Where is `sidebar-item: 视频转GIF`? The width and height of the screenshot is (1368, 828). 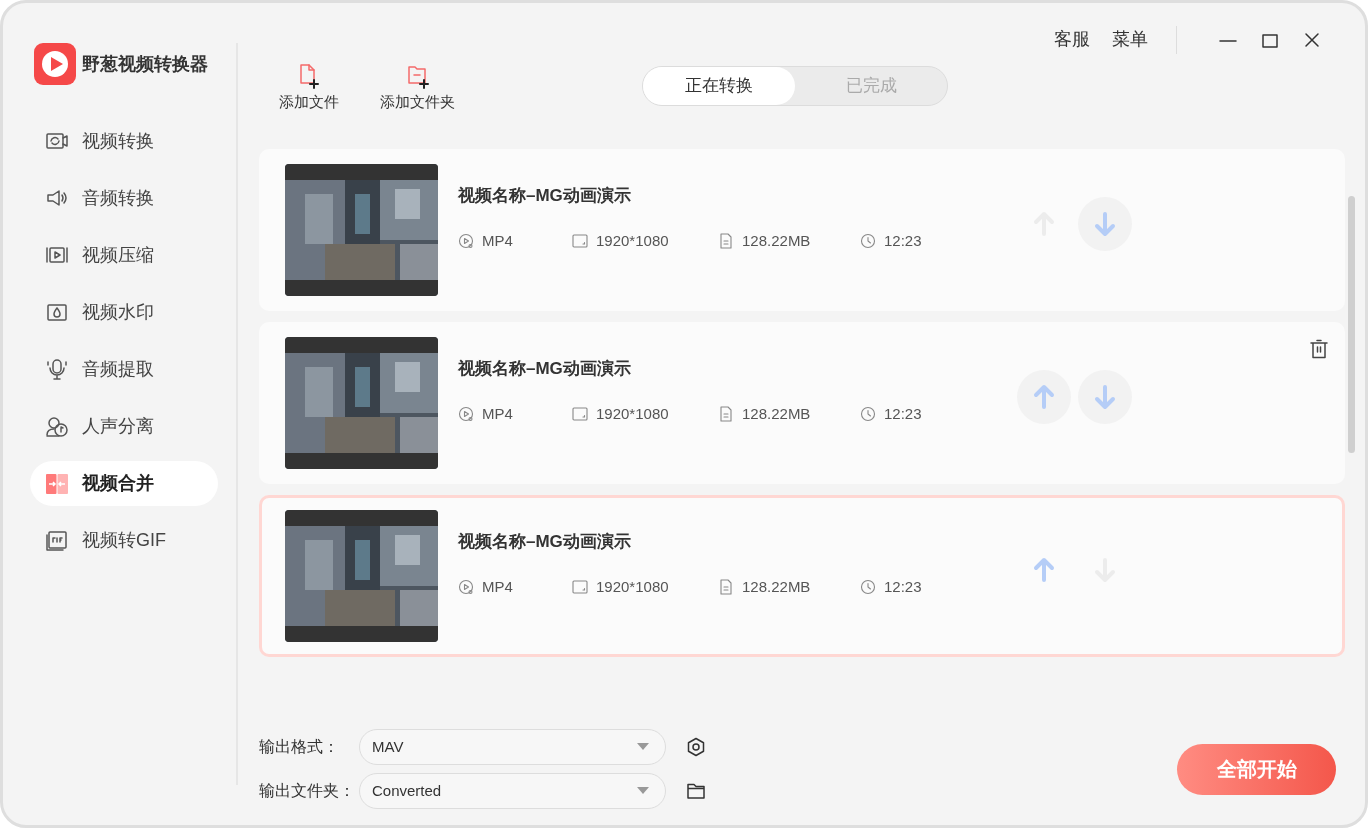
sidebar-item: 视频转GIF is located at coordinates (124, 540).